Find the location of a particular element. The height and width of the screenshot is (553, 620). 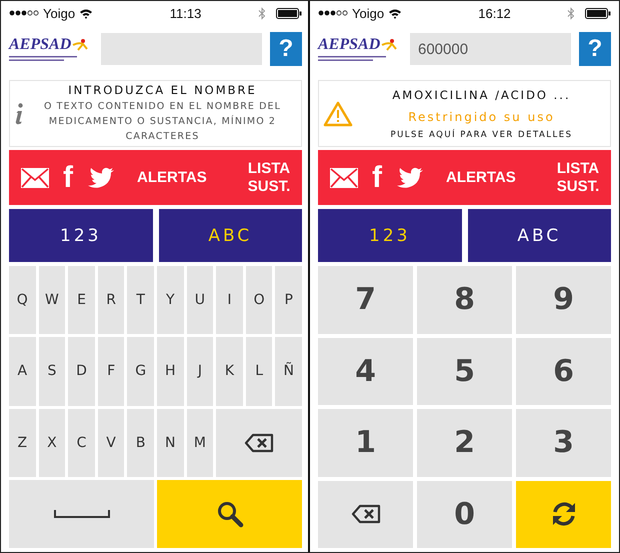

key: 2 is located at coordinates (464, 442).